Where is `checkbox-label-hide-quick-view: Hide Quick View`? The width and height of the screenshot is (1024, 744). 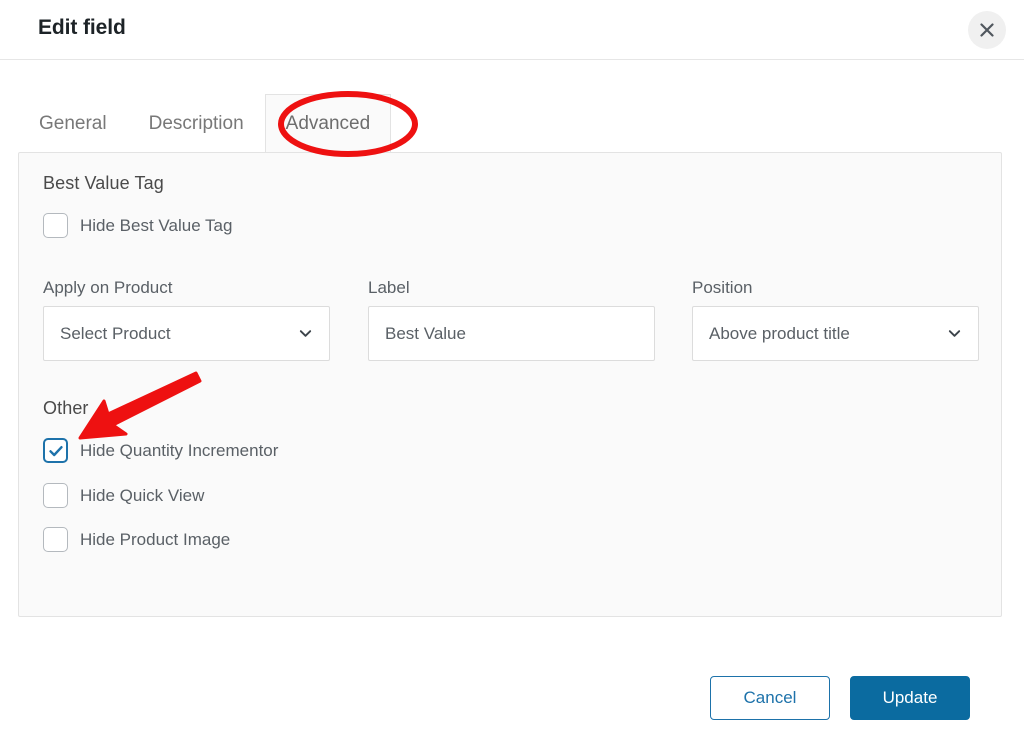
checkbox-label-hide-quick-view: Hide Quick View is located at coordinates (142, 496).